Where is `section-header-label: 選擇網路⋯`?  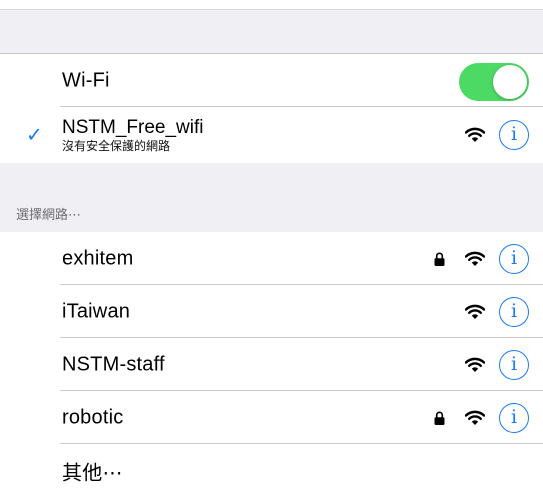
section-header-label: 選擇網路⋯ is located at coordinates (49, 214).